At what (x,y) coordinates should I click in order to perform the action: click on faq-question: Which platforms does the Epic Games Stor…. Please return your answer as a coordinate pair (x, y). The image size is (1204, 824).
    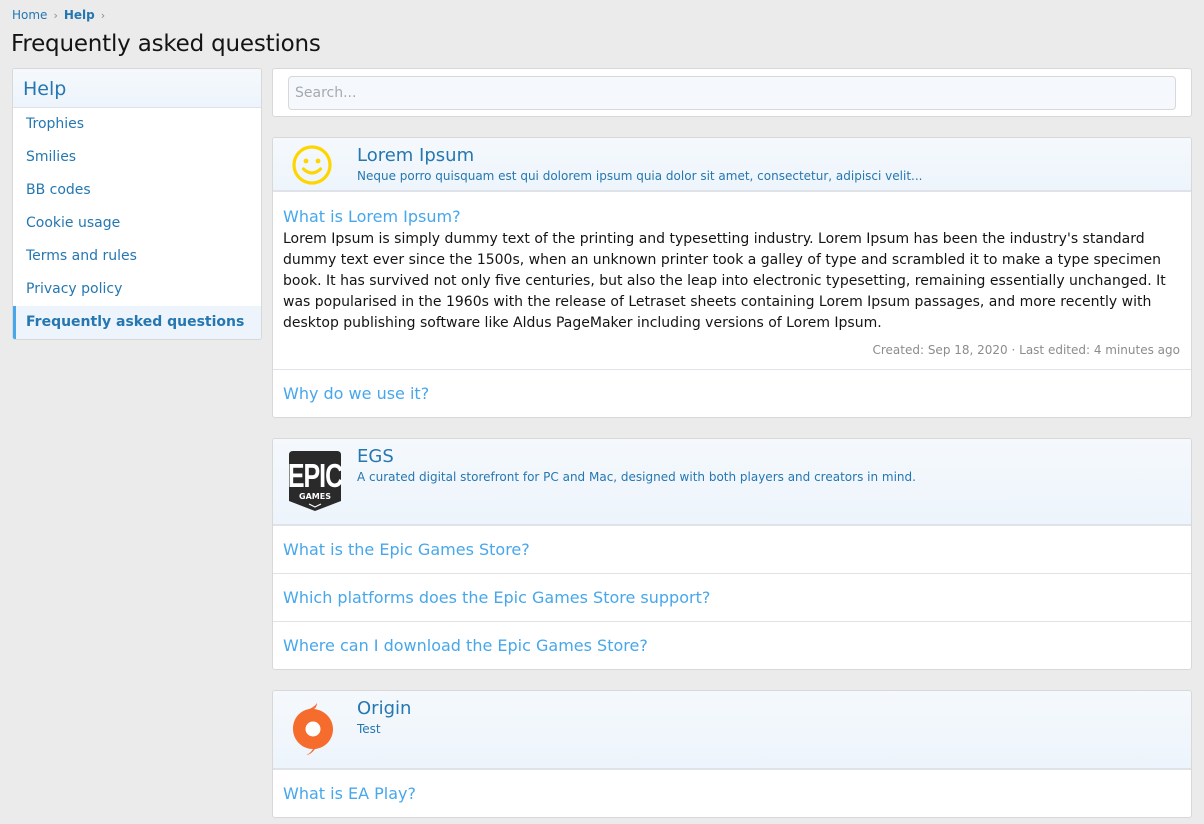
    Looking at the image, I should click on (732, 597).